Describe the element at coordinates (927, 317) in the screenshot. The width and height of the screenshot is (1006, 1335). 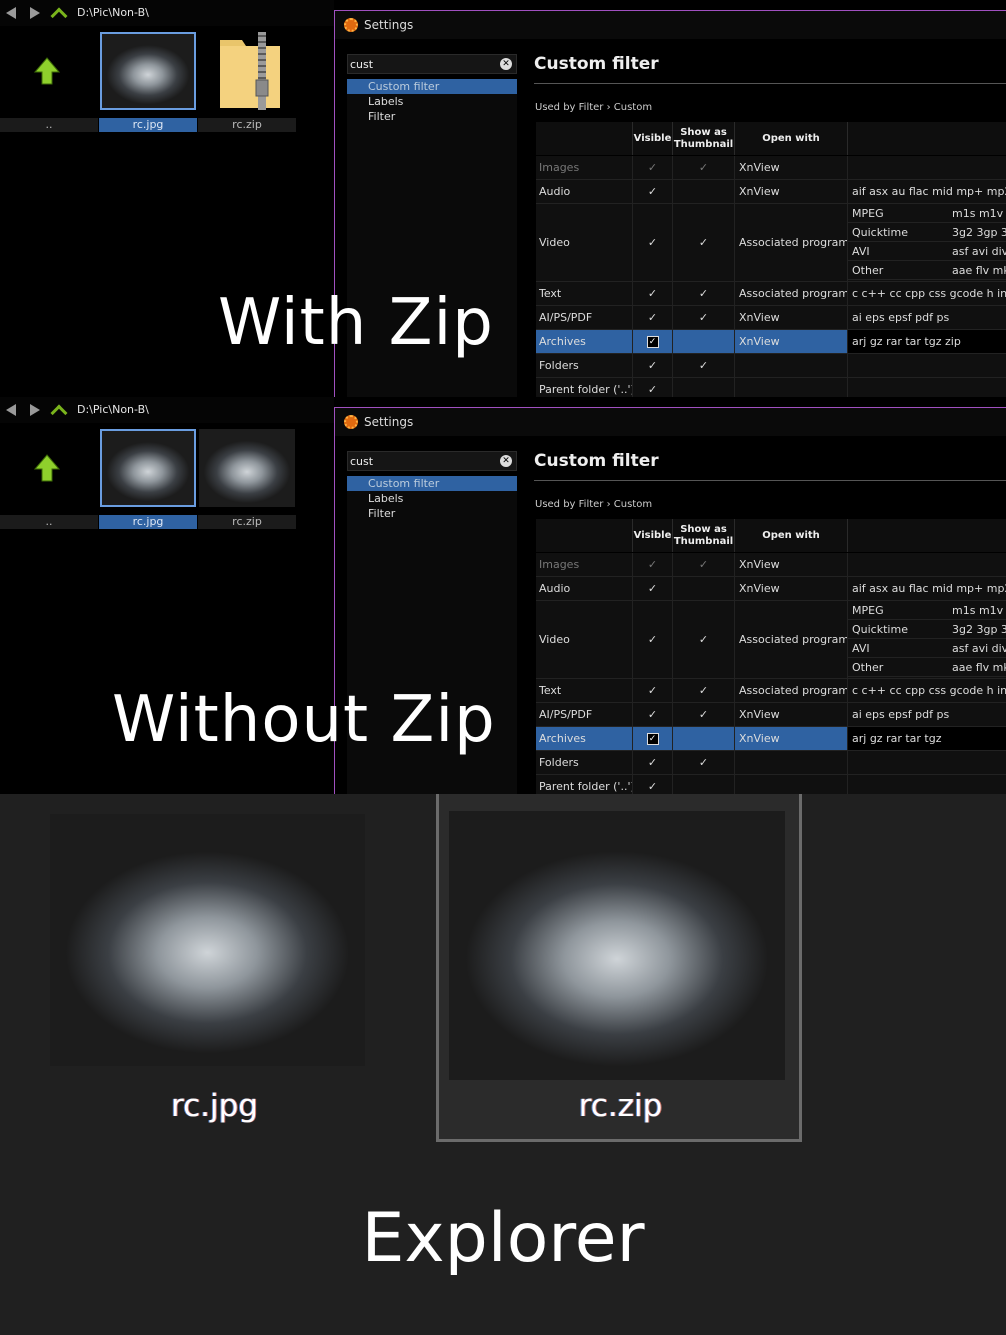
I see `extensions: ai eps epsf pdf ps` at that location.